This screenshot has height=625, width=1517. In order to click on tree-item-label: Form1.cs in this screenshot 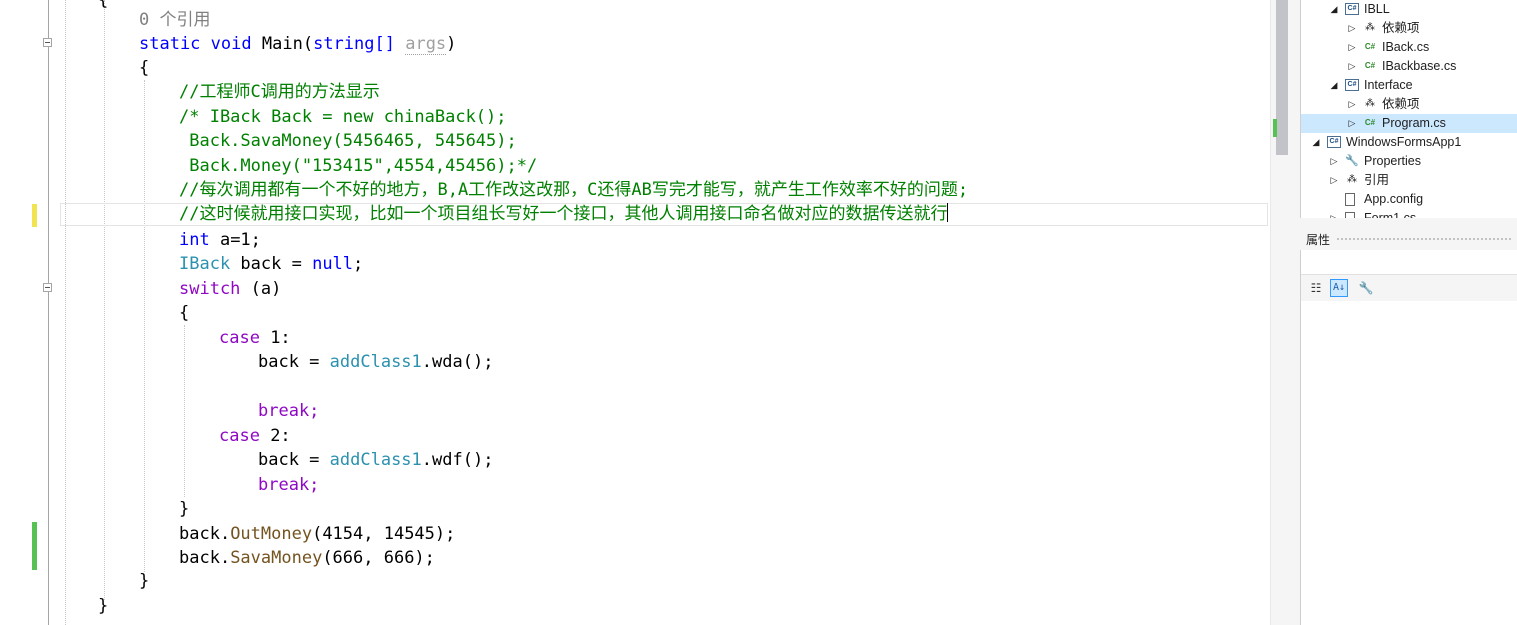, I will do `click(1390, 214)`.